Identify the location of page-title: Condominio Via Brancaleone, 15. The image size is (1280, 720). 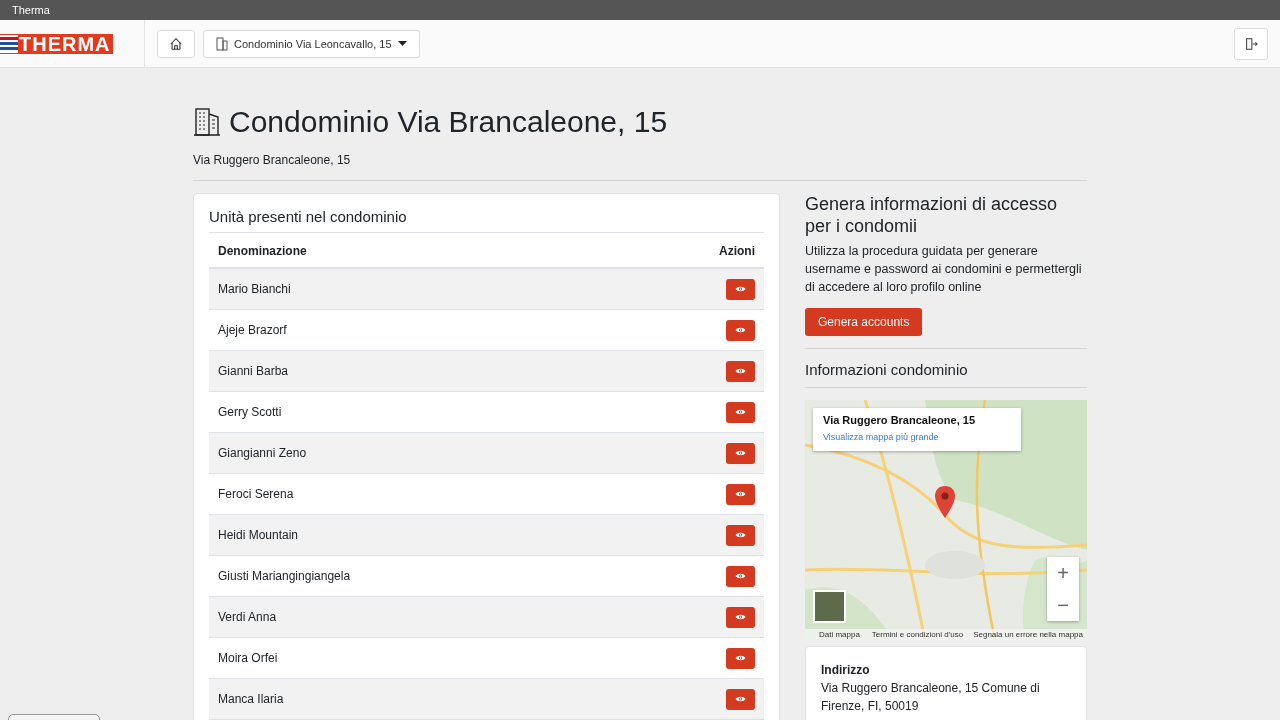
(448, 122).